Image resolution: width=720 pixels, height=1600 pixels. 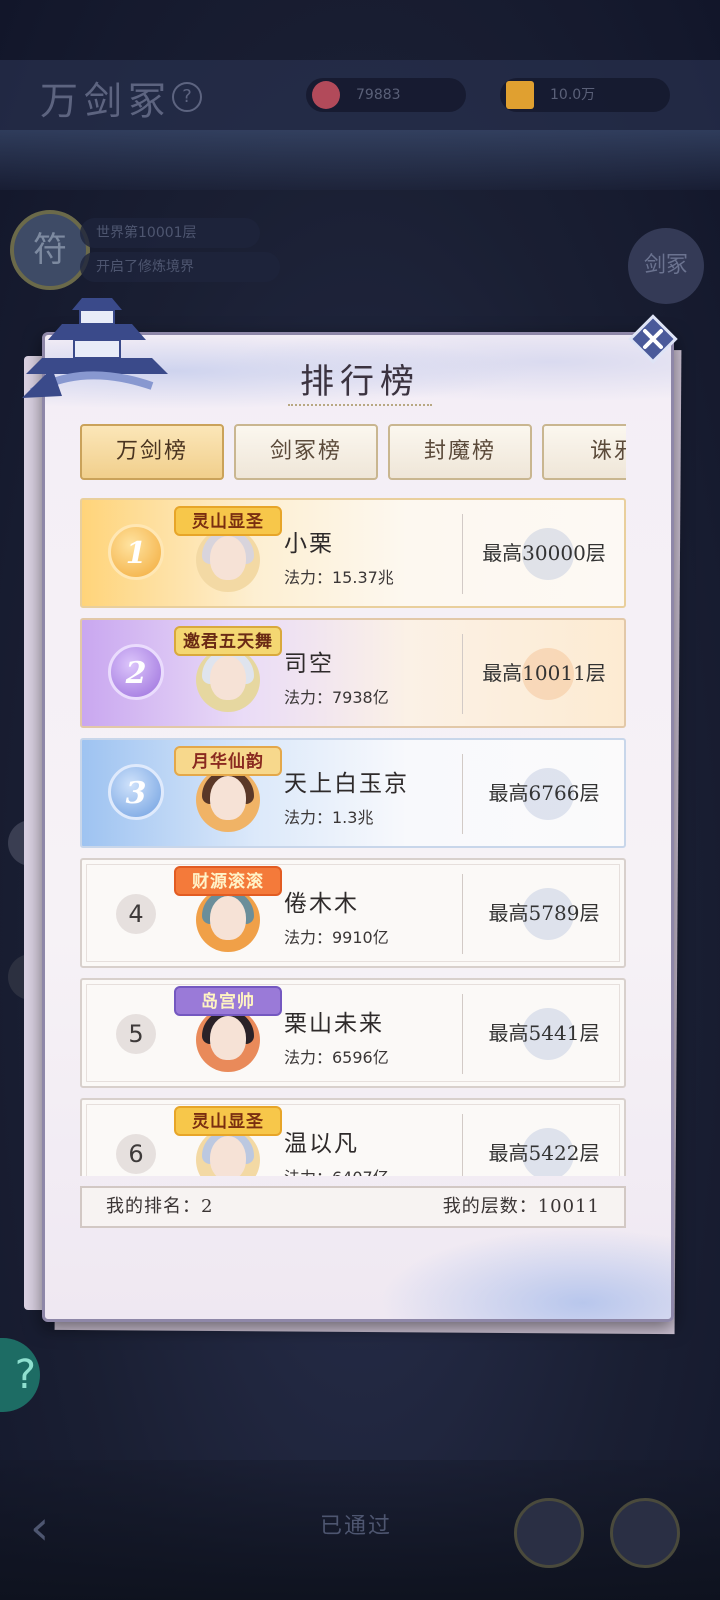 What do you see at coordinates (645, 1533) in the screenshot?
I see `star-button` at bounding box center [645, 1533].